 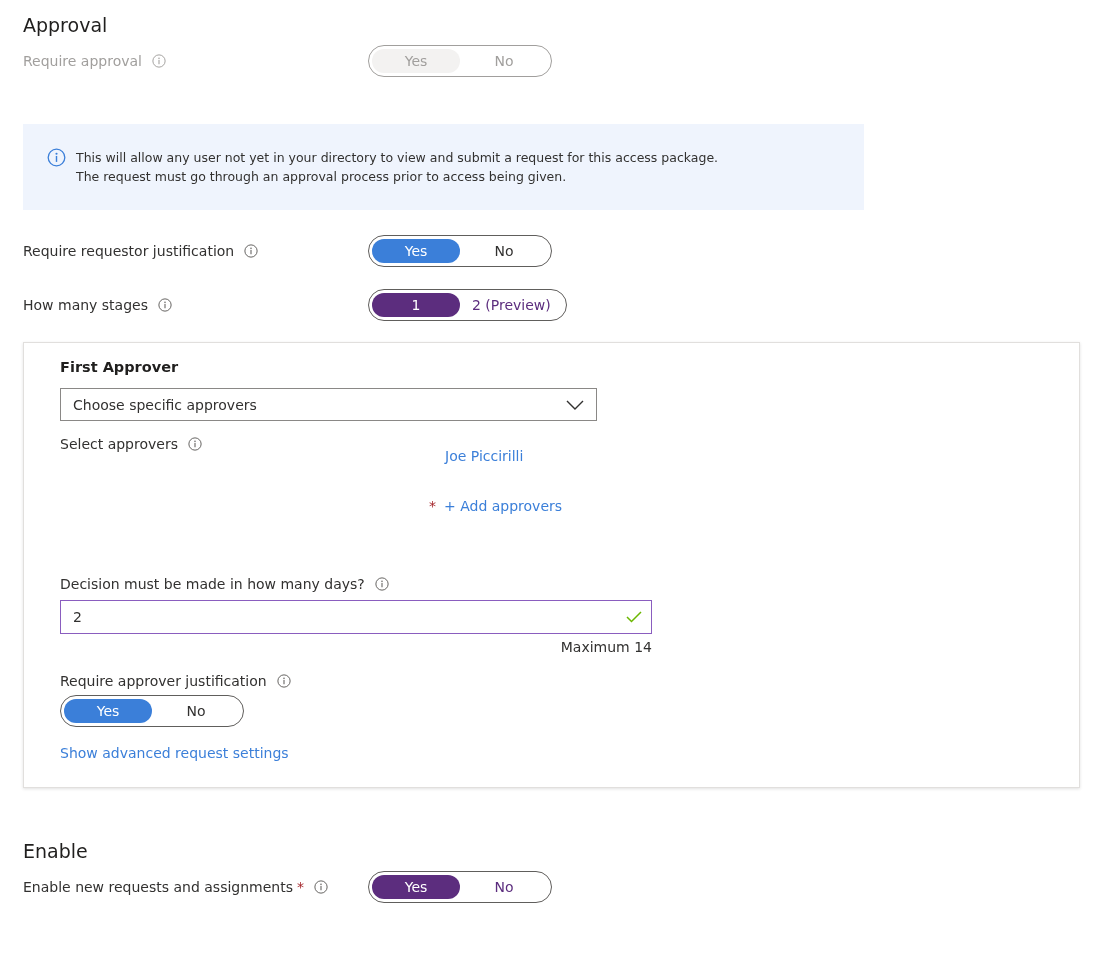 What do you see at coordinates (606, 647) in the screenshot?
I see `hint-text: Maximum 14` at bounding box center [606, 647].